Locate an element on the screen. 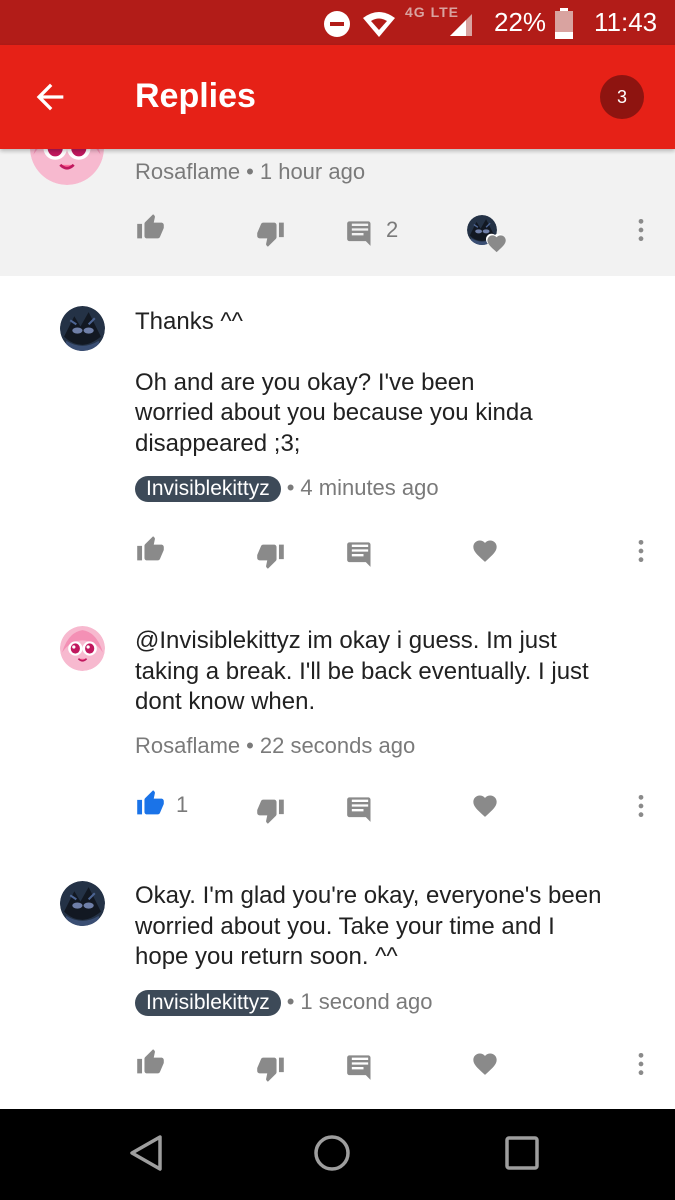  arrow-left-icon is located at coordinates (50, 97).